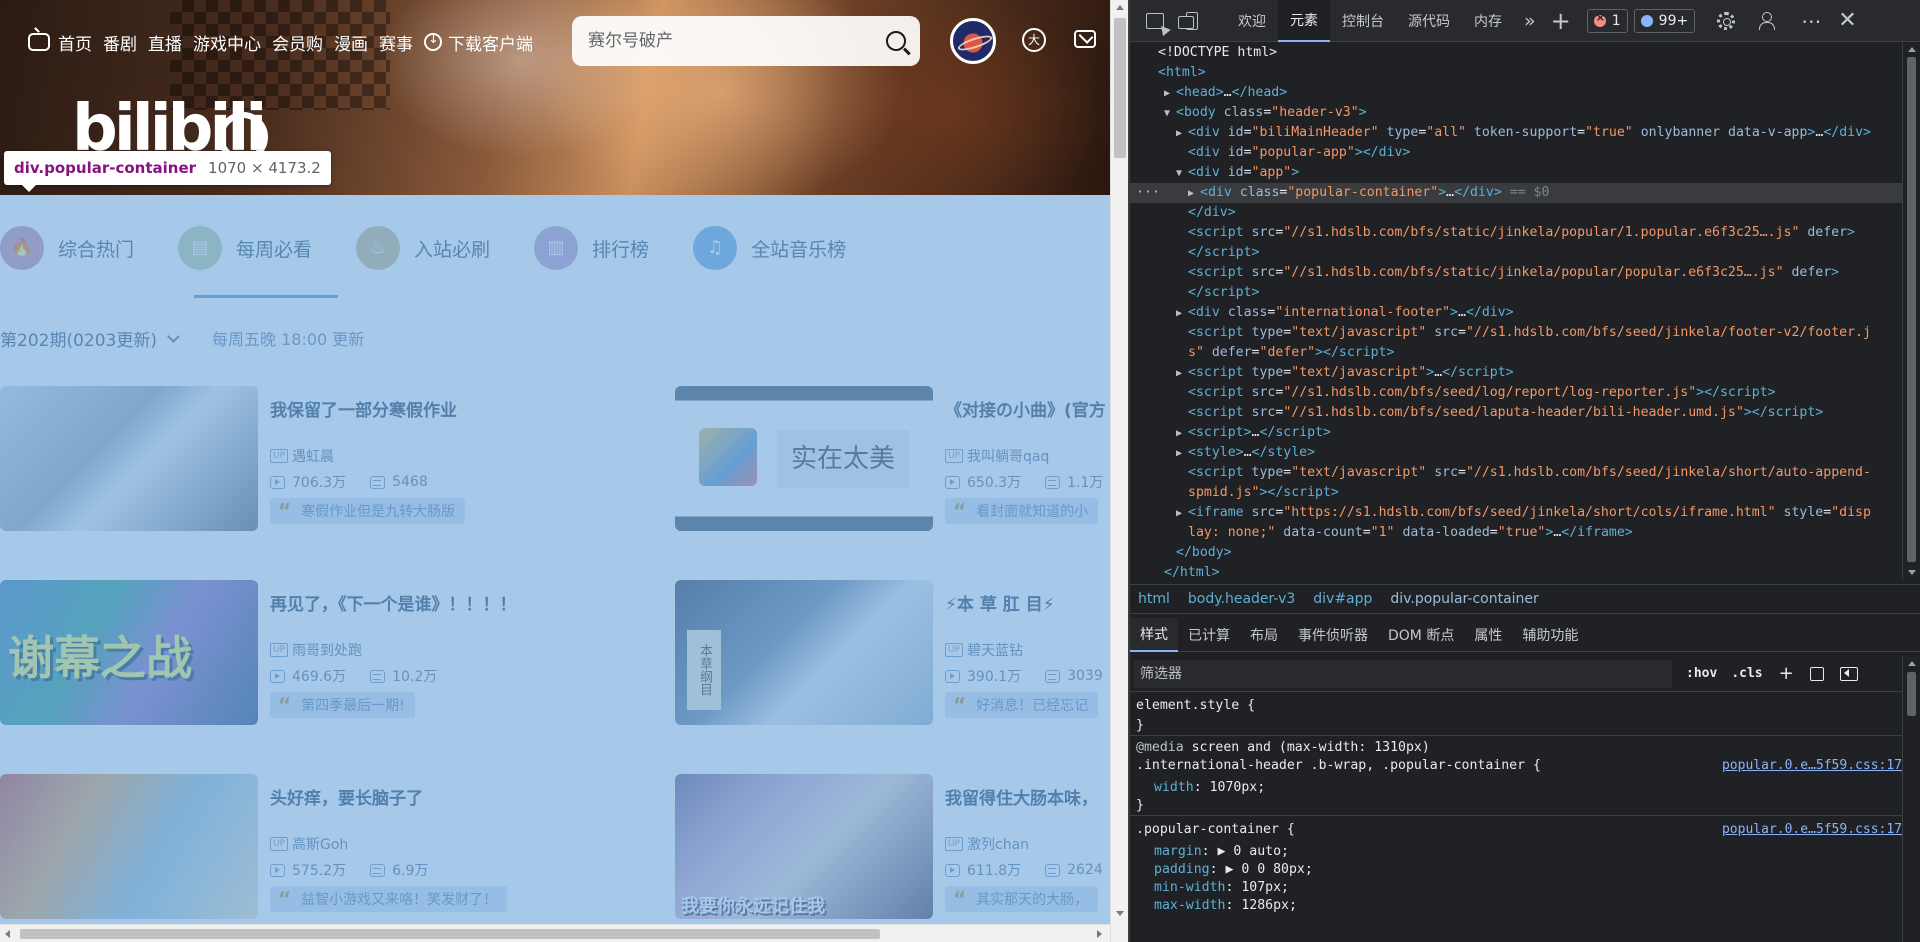 This screenshot has height=942, width=1920. What do you see at coordinates (1221, 888) in the screenshot?
I see `css-declaration: min-width: 107px;` at bounding box center [1221, 888].